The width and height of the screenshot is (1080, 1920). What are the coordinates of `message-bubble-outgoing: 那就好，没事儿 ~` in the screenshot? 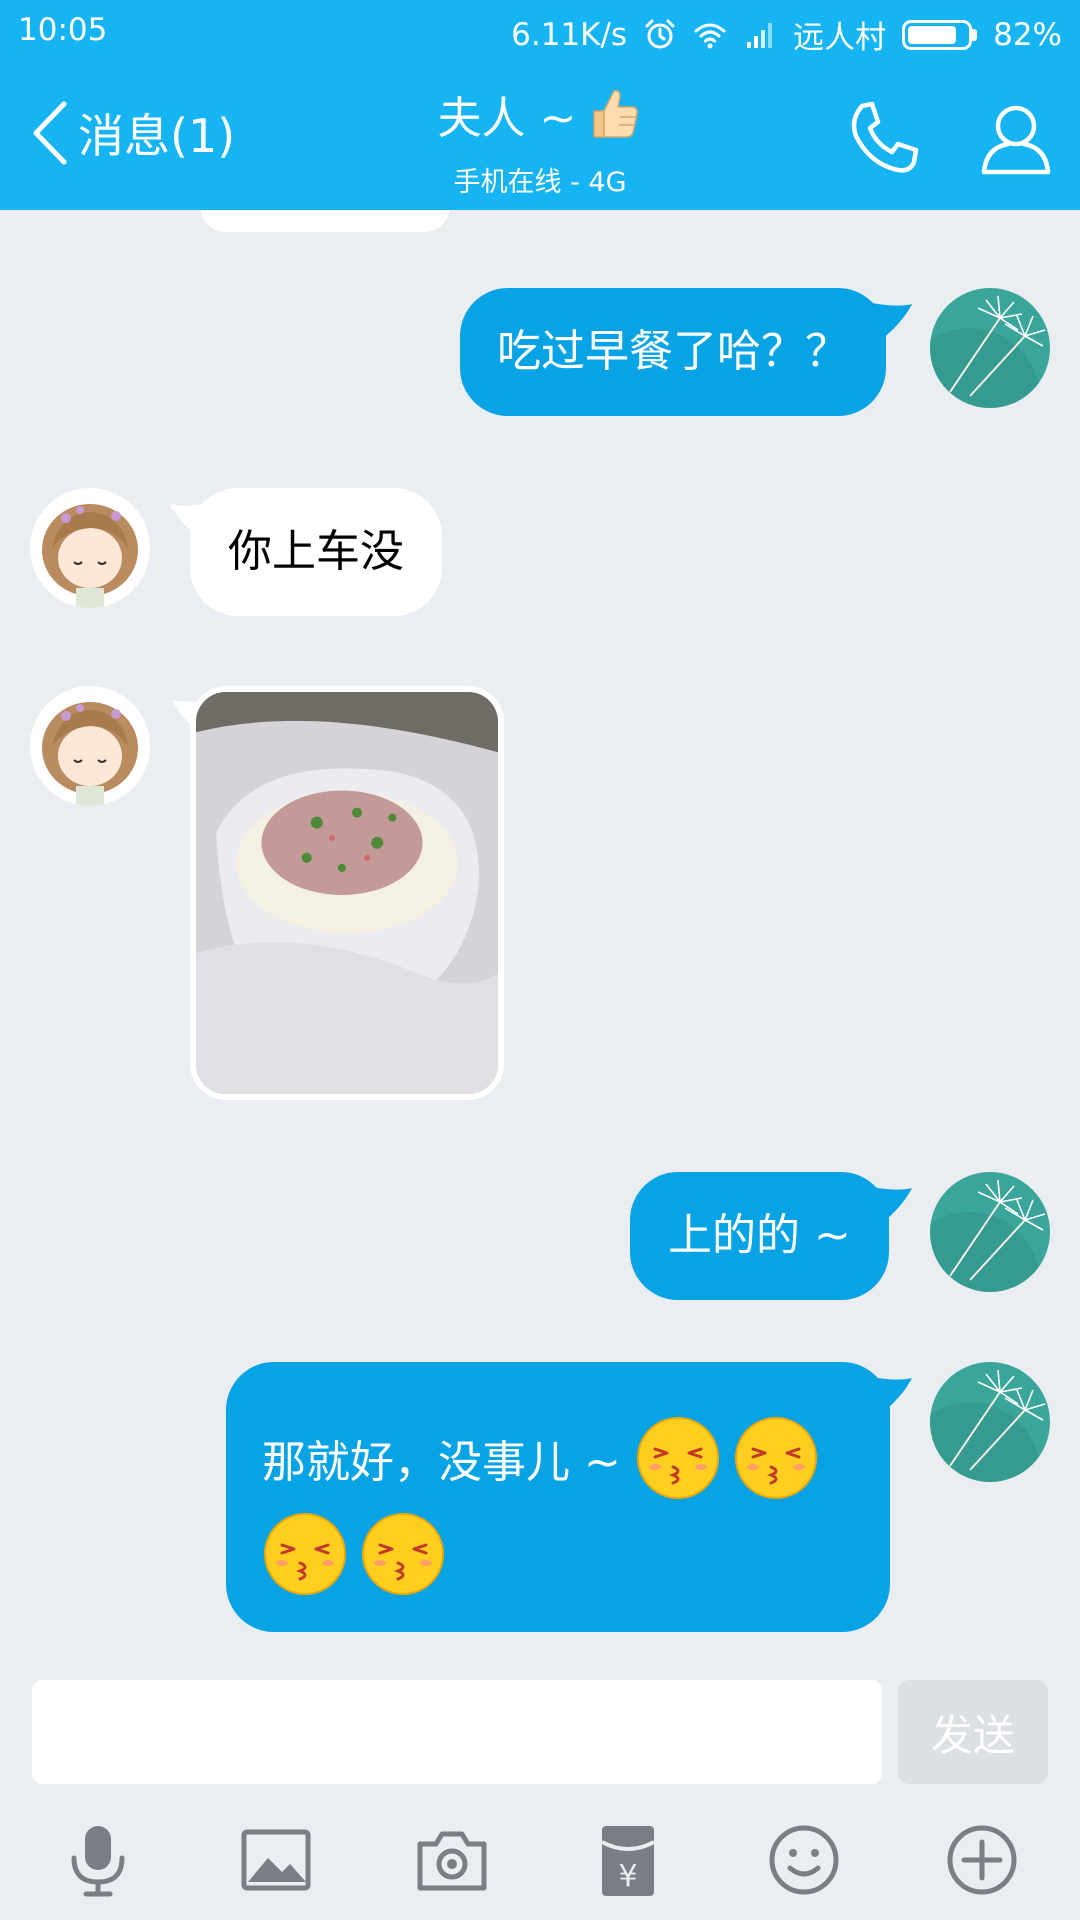 It's located at (558, 1497).